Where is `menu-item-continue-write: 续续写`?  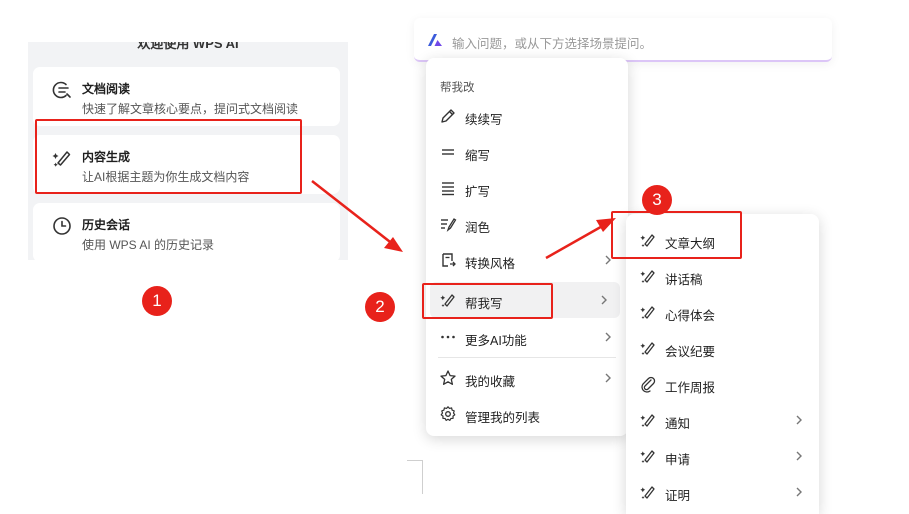
menu-item-continue-write: 续续写 is located at coordinates (527, 116).